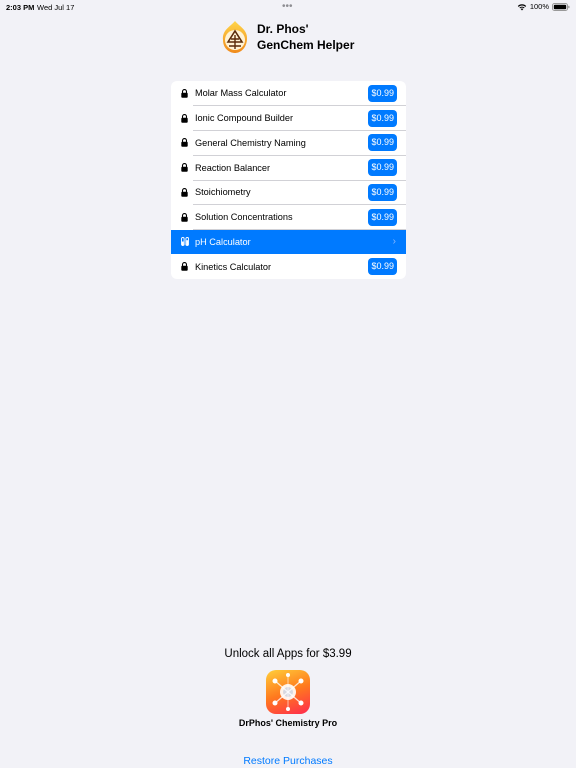  I want to click on app-name: Ionic Compound Builder, so click(244, 118).